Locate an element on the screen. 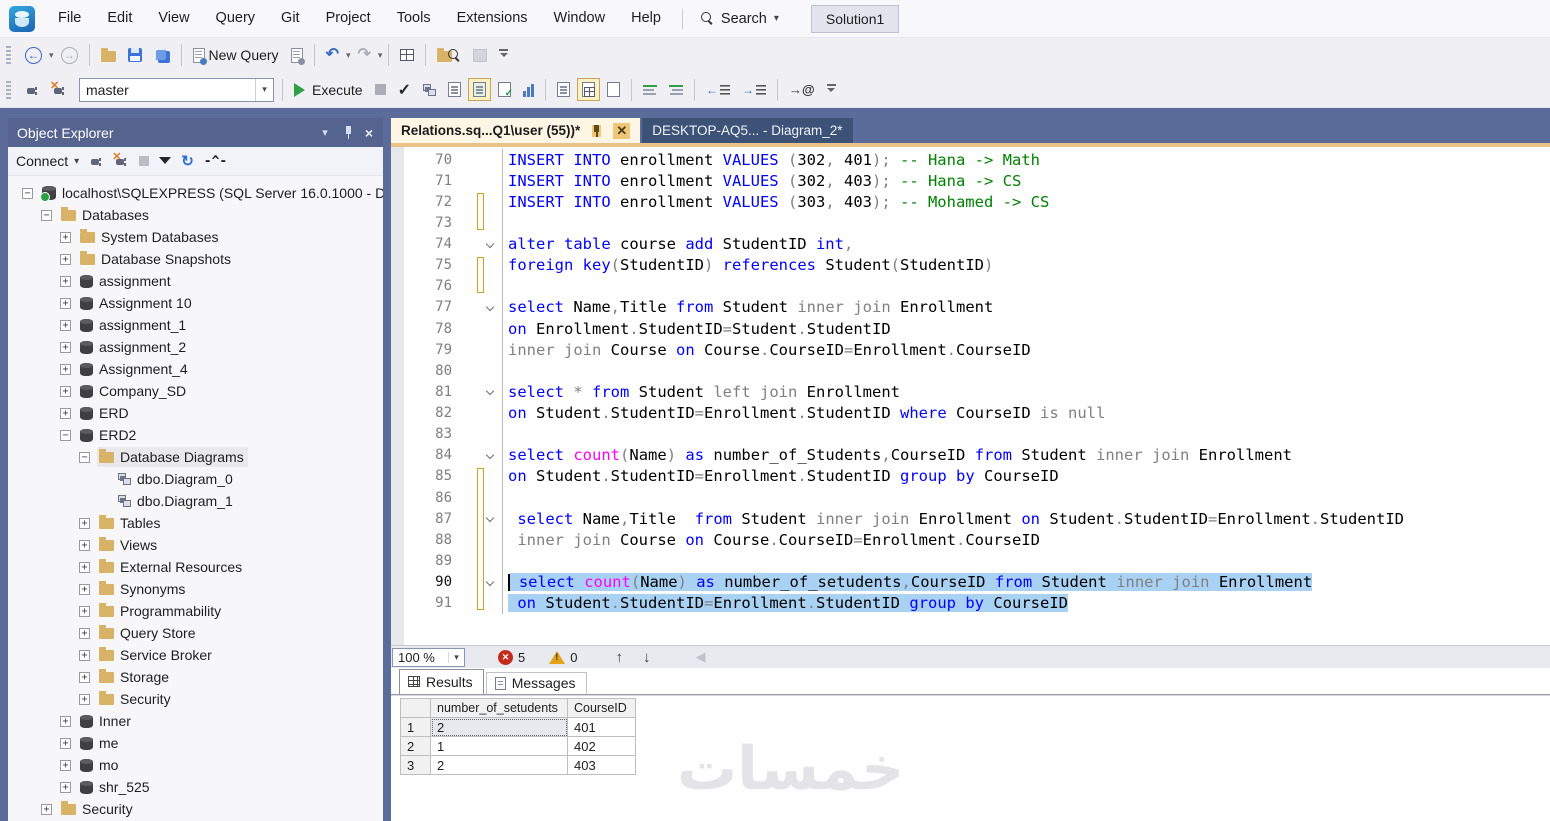 This screenshot has width=1550, height=821. client-statistics-button is located at coordinates (528, 90).